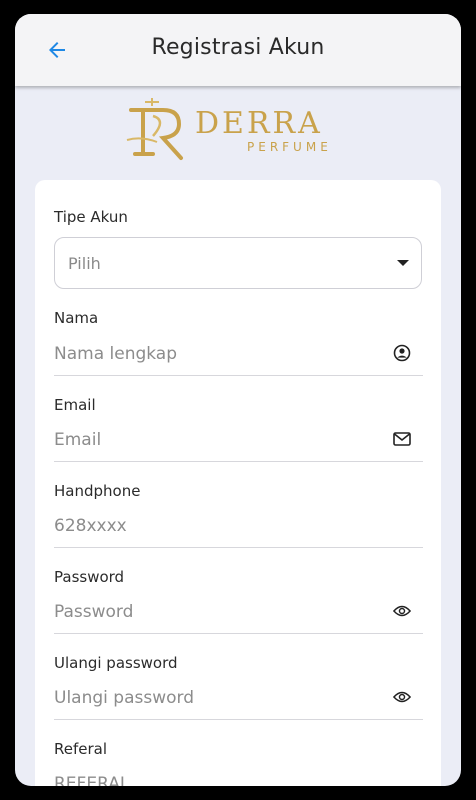 The width and height of the screenshot is (476, 800). Describe the element at coordinates (403, 263) in the screenshot. I see `caret-down-icon` at that location.